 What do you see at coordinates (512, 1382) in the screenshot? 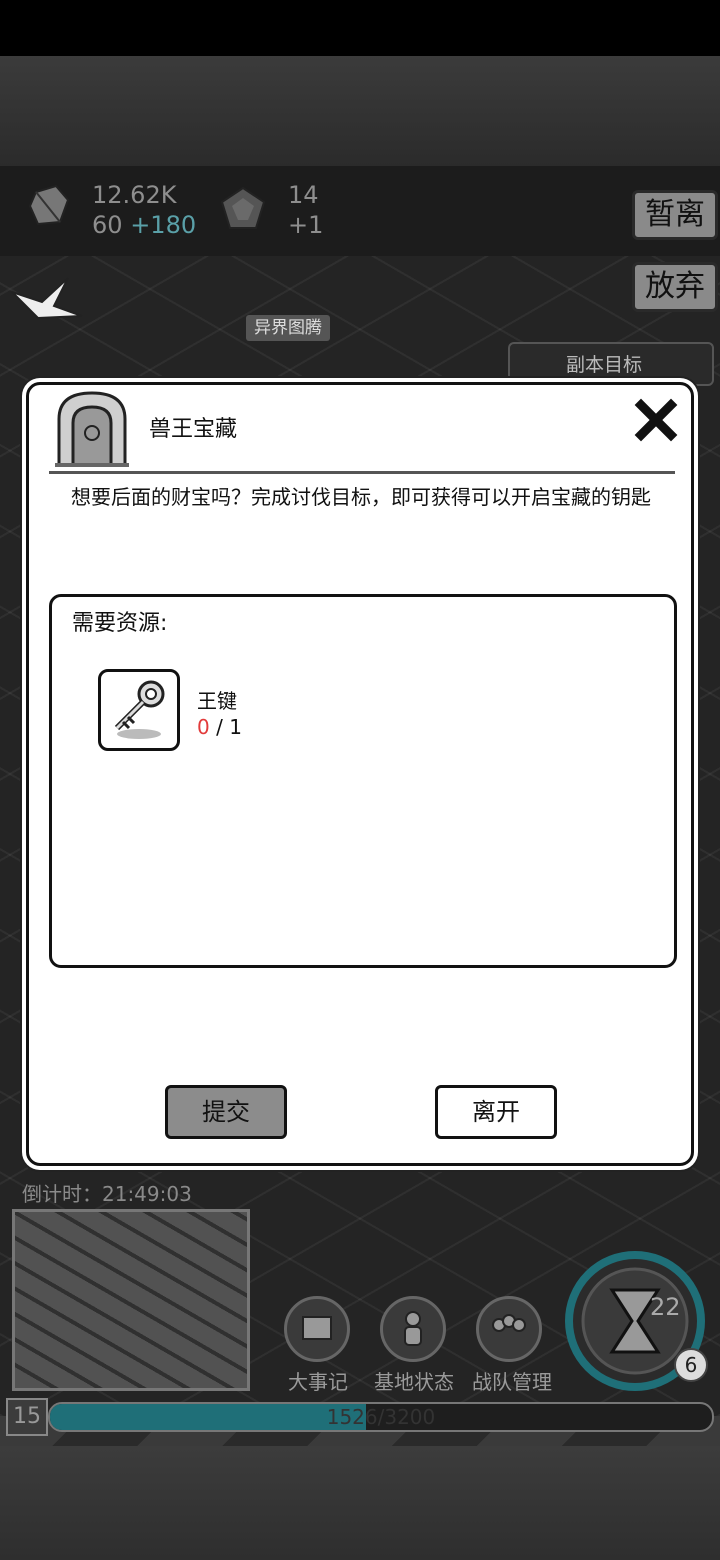
I see `team-manage-label: 战队管理` at bounding box center [512, 1382].